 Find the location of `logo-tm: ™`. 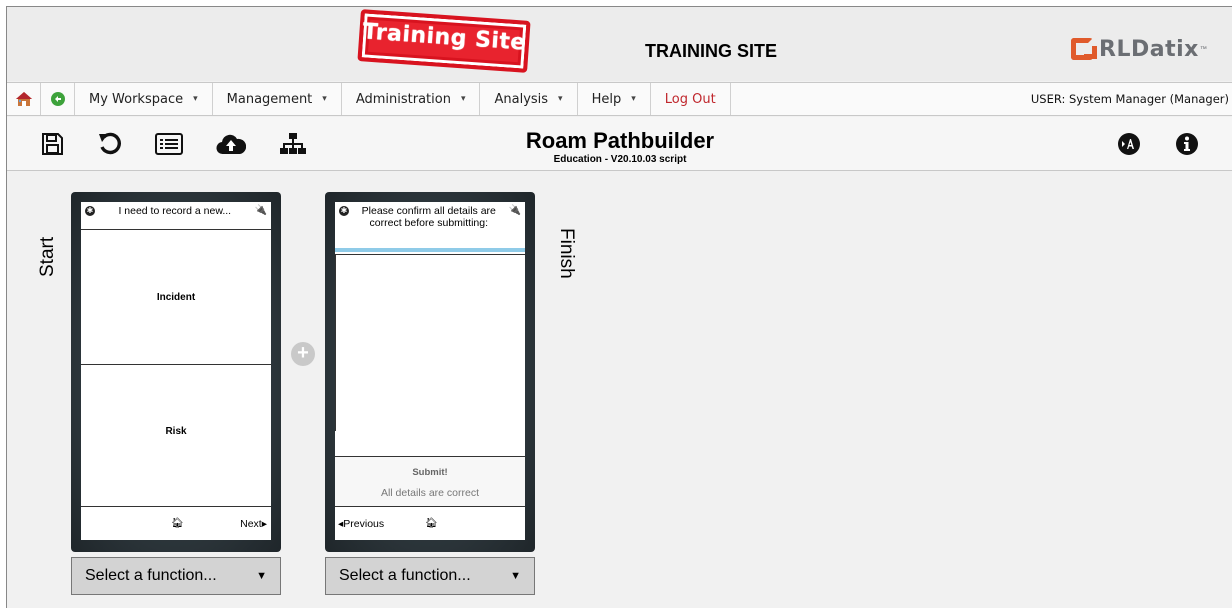

logo-tm: ™ is located at coordinates (1203, 49).